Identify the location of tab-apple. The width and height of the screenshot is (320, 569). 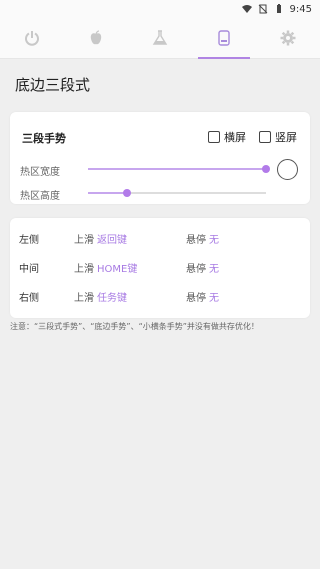
(96, 38).